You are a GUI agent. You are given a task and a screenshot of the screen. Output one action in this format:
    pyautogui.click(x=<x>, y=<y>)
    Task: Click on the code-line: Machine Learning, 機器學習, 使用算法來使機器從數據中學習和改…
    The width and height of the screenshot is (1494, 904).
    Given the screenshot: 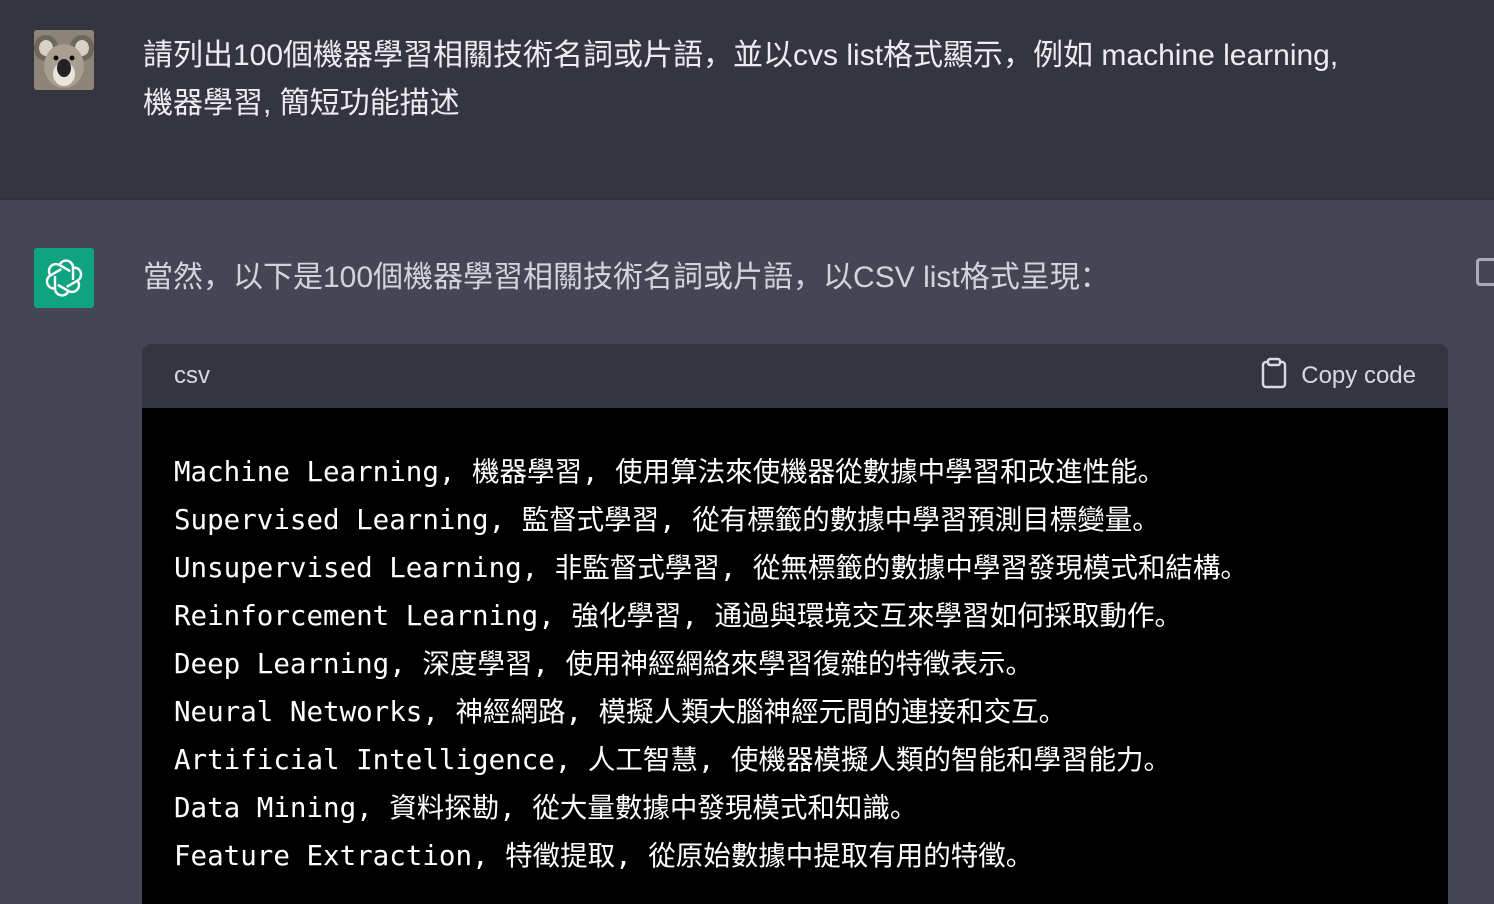 What is the action you would take?
    pyautogui.click(x=670, y=472)
    